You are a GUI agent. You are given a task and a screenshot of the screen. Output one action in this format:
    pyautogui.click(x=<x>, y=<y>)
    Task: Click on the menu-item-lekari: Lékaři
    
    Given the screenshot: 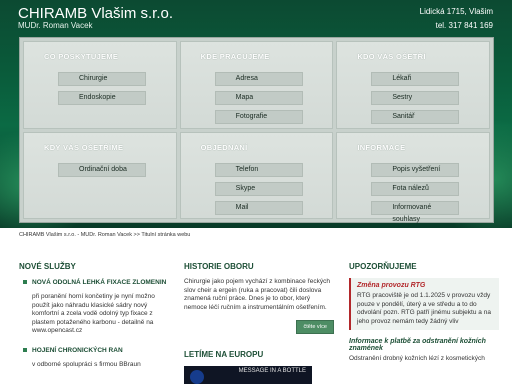 What is the action you would take?
    pyautogui.click(x=415, y=79)
    